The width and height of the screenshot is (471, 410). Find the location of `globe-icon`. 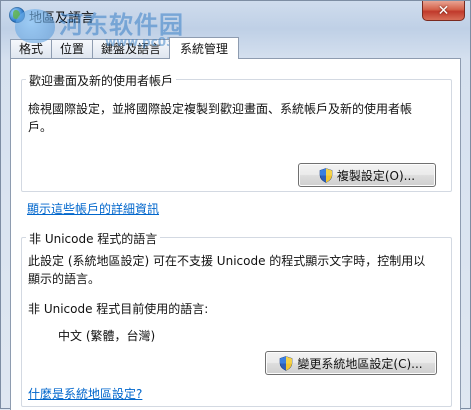

globe-icon is located at coordinates (17, 15).